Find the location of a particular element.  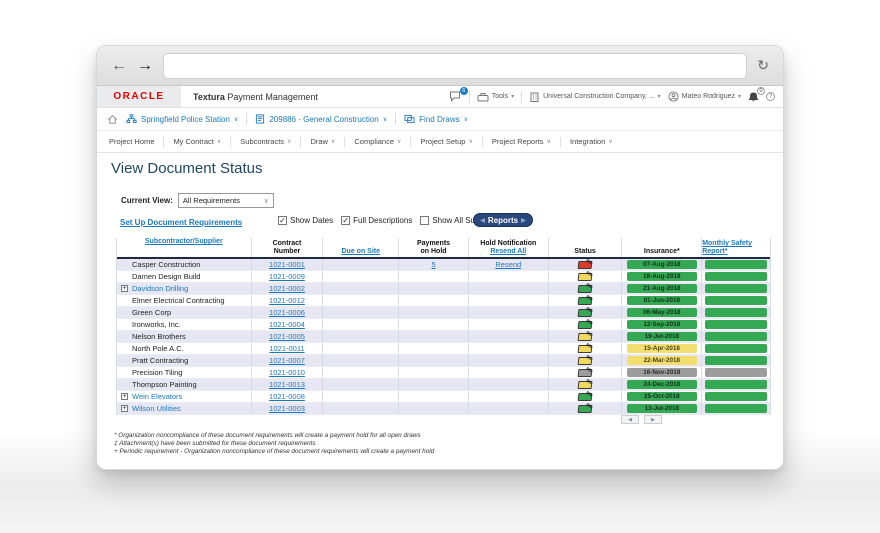

breadcrumb-contract: 209886 - General Construction ∨ is located at coordinates (321, 119).